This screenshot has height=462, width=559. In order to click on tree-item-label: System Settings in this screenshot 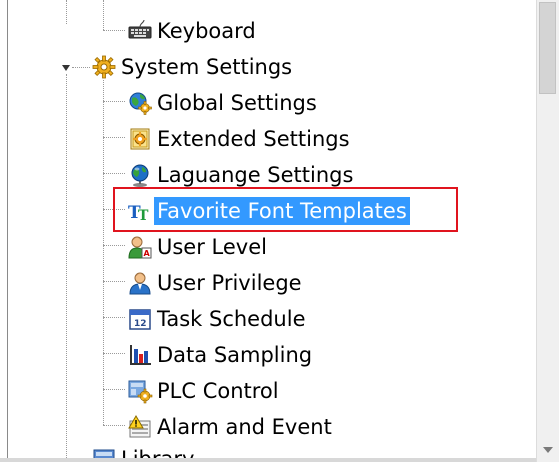, I will do `click(207, 67)`.